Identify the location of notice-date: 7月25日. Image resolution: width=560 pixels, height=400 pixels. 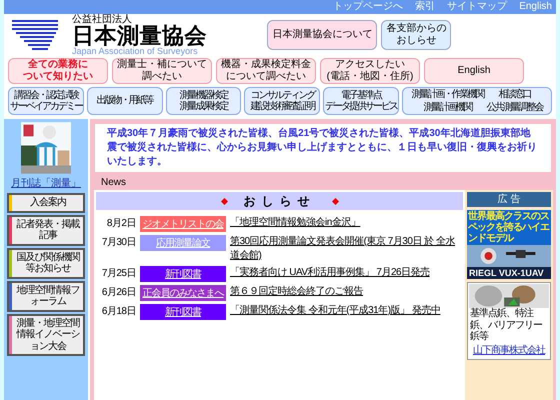
(118, 274).